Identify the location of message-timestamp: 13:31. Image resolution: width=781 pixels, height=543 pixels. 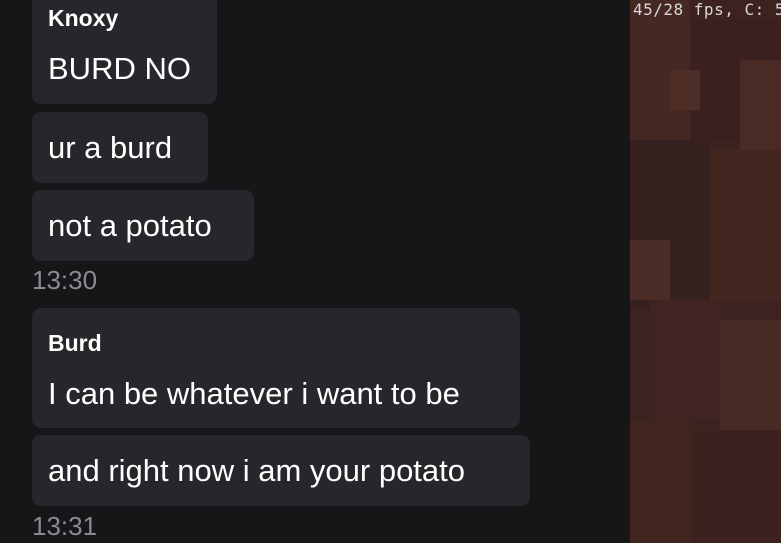
(65, 526).